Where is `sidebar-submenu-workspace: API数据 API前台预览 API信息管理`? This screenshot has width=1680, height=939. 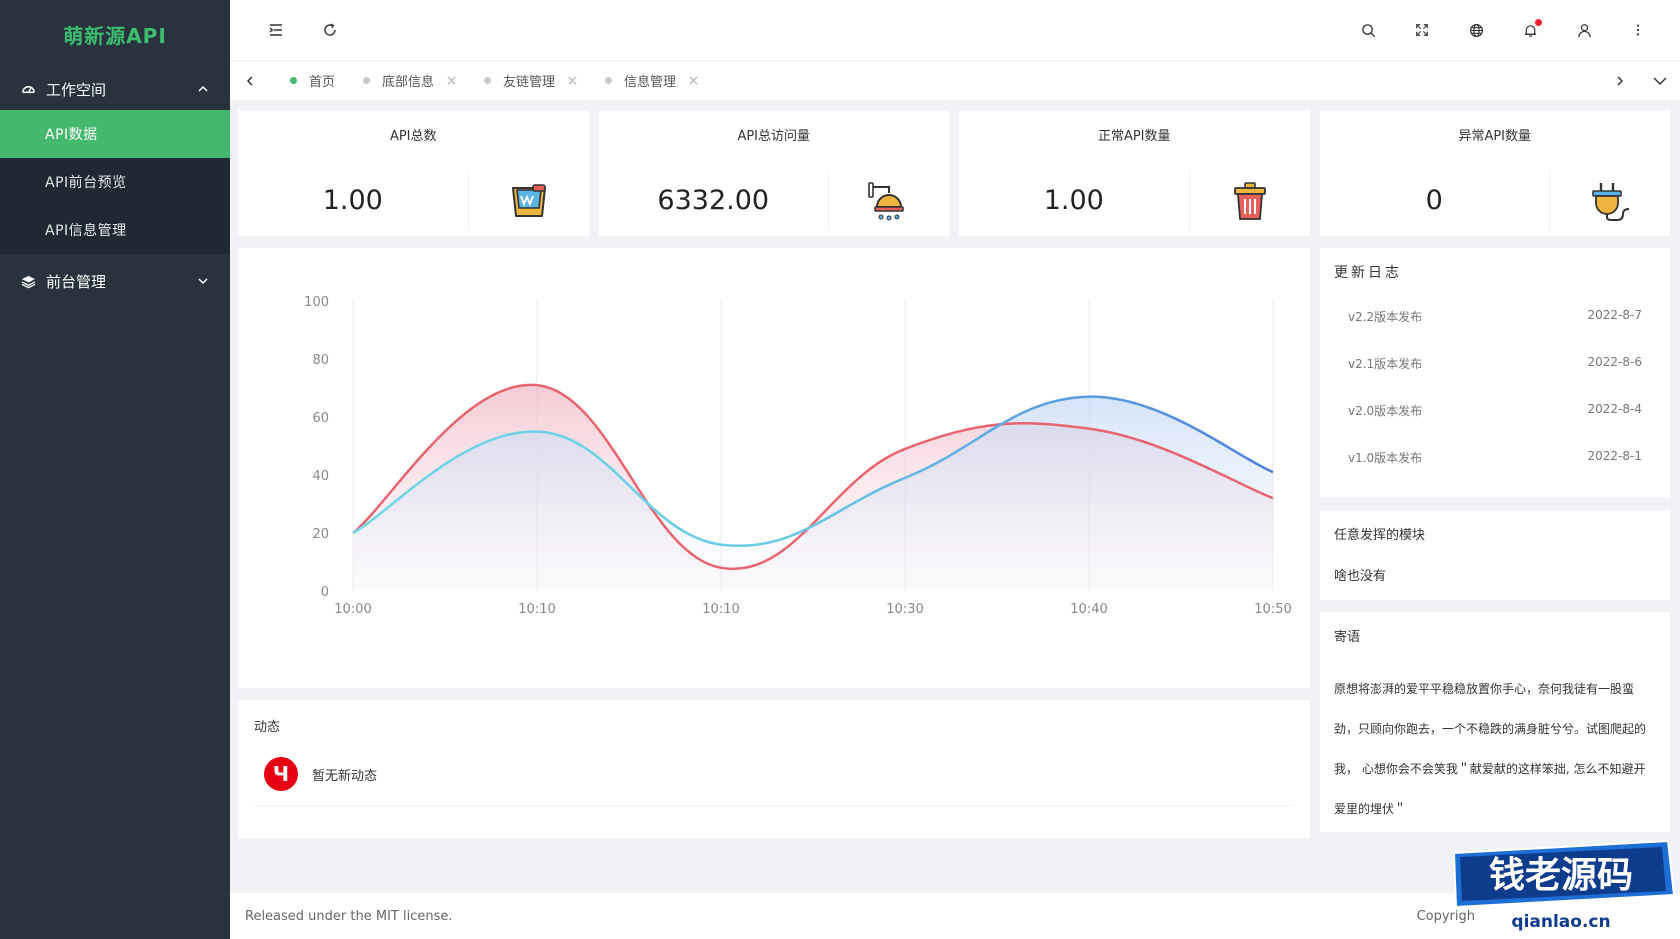
sidebar-submenu-workspace: API数据 API前台预览 API信息管理 is located at coordinates (115, 182).